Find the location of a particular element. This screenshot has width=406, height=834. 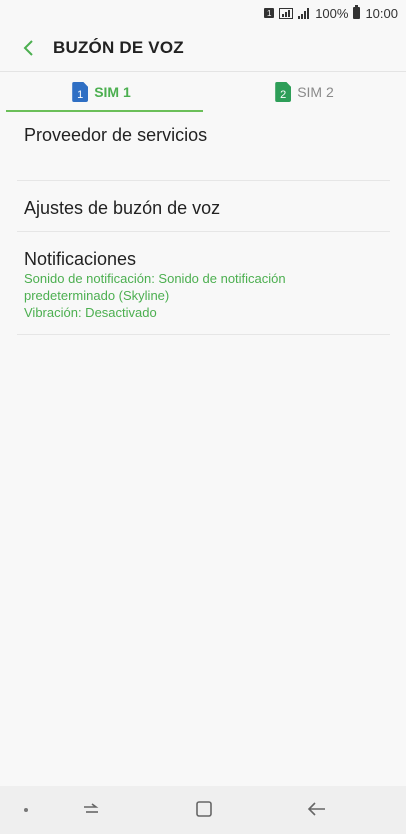

sim-1-icon: 1 is located at coordinates (269, 13).